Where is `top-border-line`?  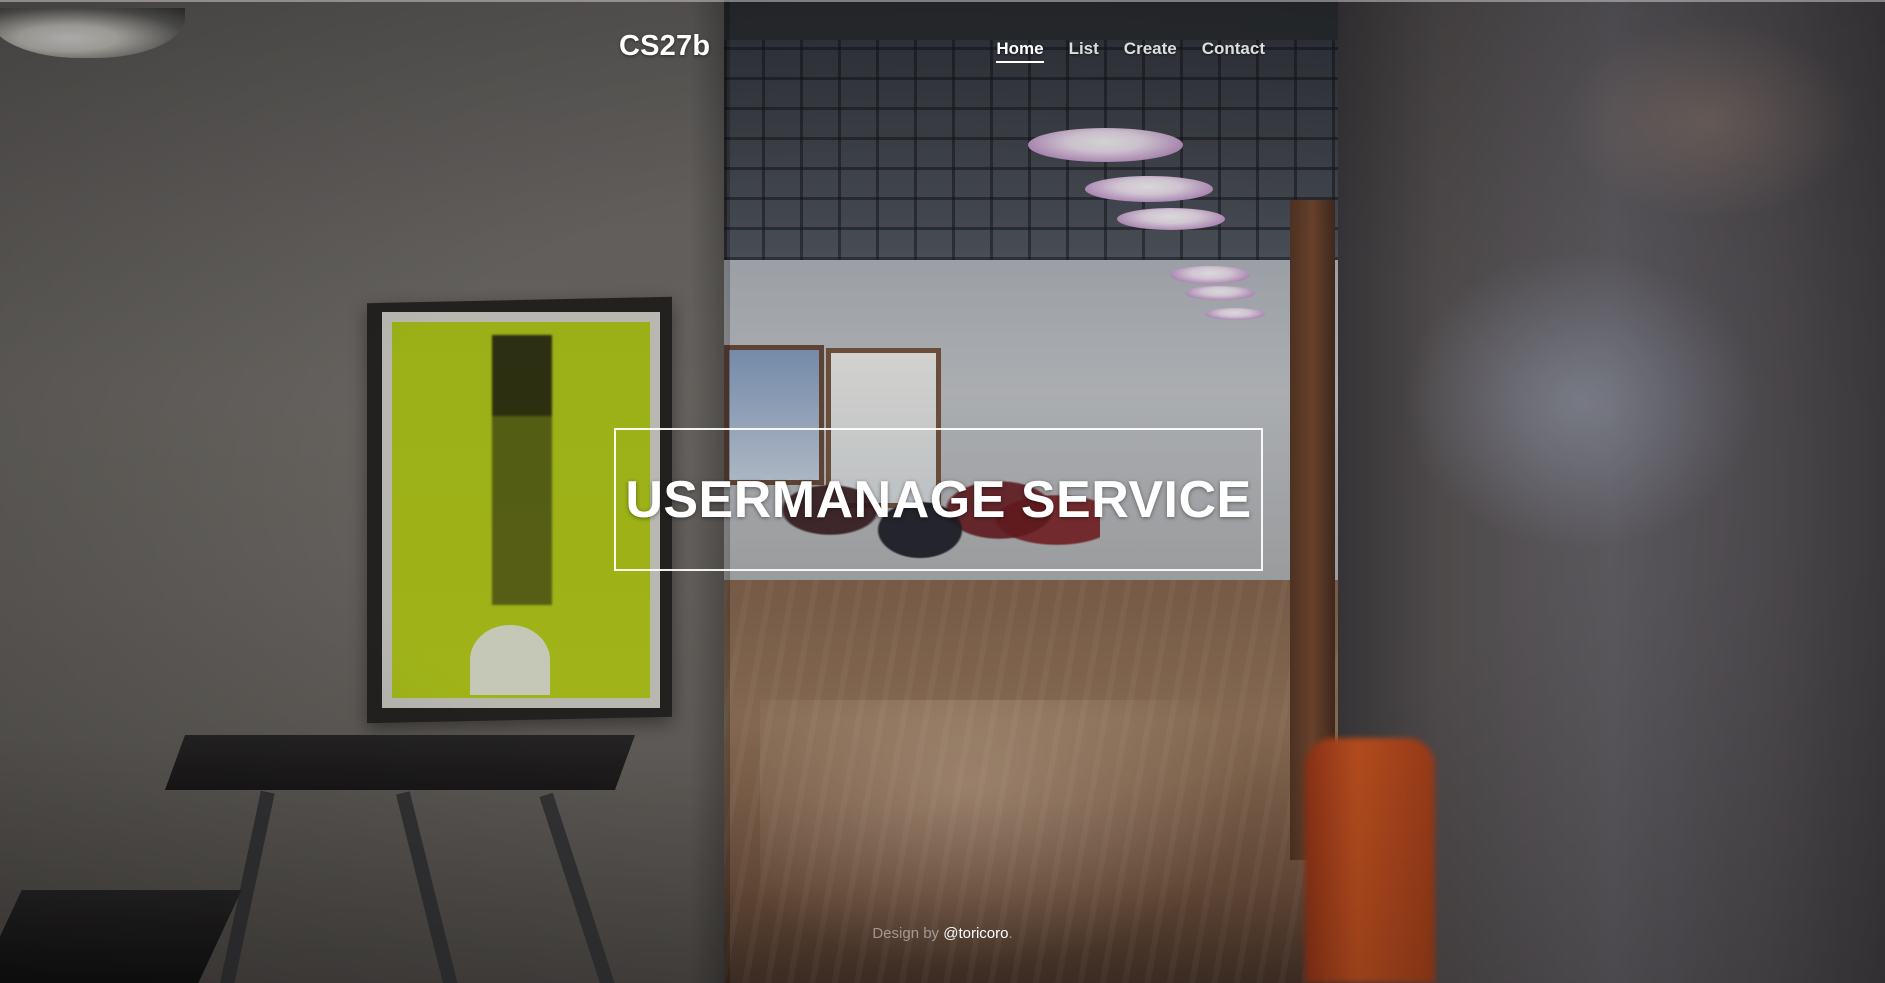
top-border-line is located at coordinates (942, 1).